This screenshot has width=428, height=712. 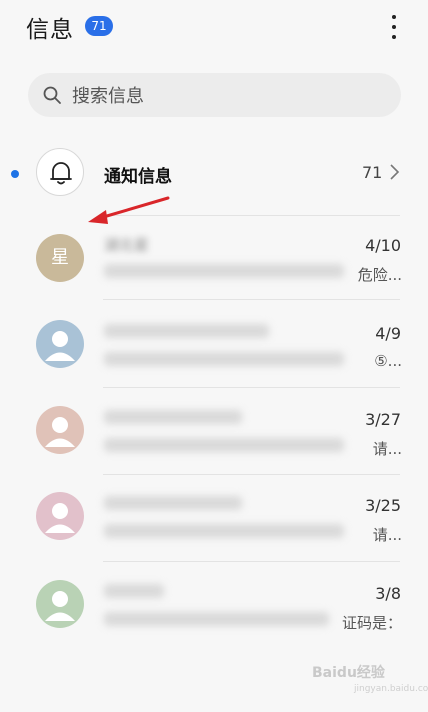 I want to click on notification-avatar, so click(x=60, y=172).